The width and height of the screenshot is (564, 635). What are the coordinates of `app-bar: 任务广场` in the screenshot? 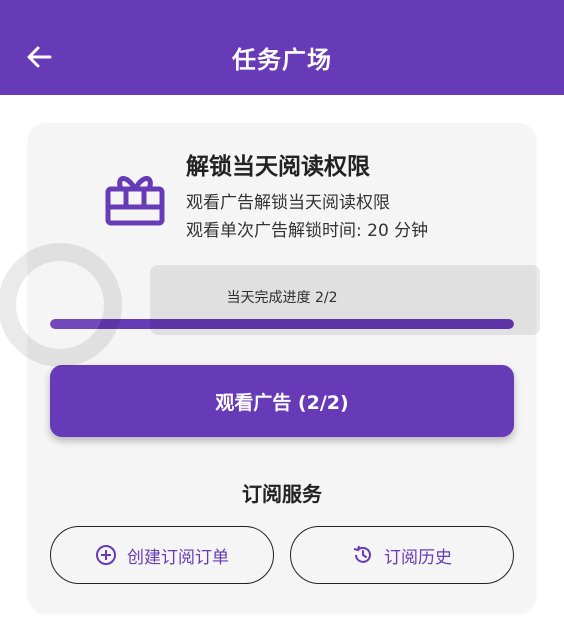 It's located at (282, 47).